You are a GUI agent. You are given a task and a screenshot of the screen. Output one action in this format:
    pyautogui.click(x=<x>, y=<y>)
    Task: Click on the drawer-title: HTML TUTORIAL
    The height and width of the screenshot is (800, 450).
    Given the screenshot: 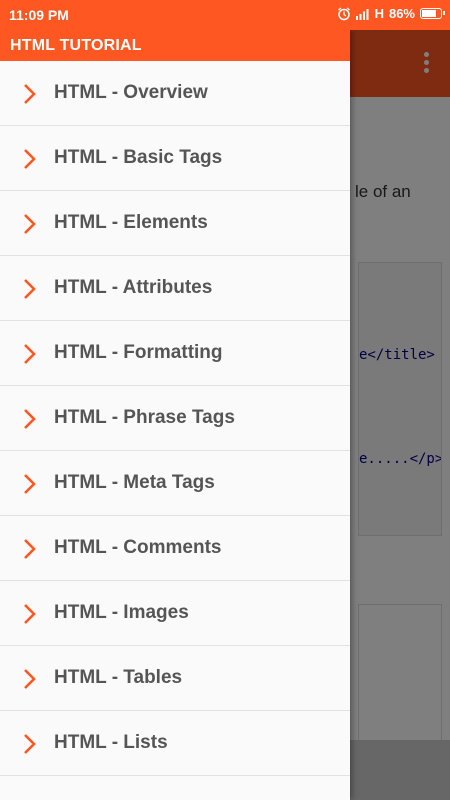 What is the action you would take?
    pyautogui.click(x=175, y=45)
    